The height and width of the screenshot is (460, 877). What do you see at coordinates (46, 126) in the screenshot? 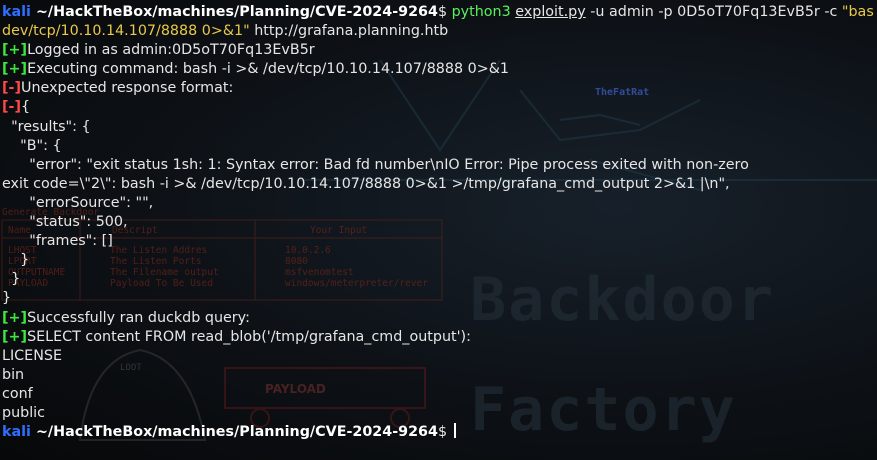
I see `json-results-open: "results": {` at bounding box center [46, 126].